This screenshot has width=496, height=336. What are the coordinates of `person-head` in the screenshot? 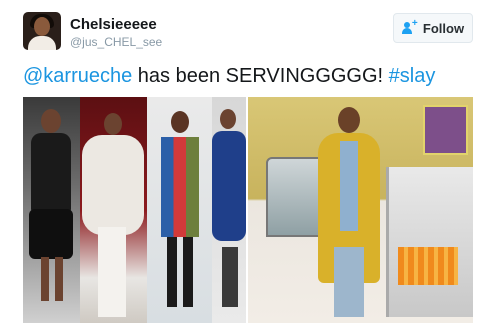 It's located at (349, 120).